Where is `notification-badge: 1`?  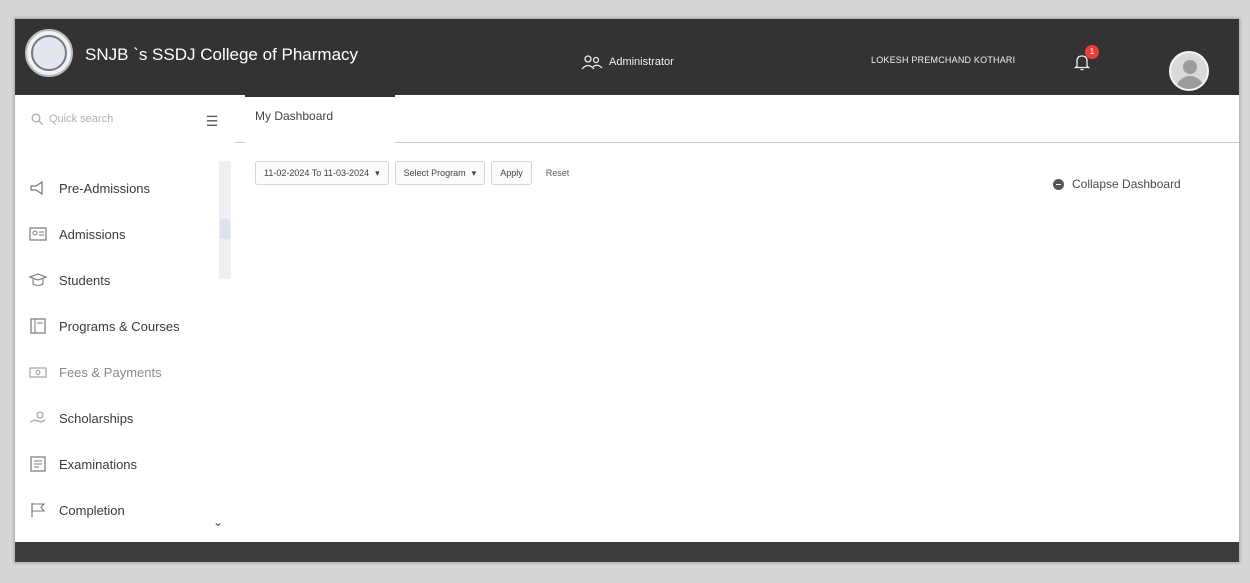 notification-badge: 1 is located at coordinates (1092, 52).